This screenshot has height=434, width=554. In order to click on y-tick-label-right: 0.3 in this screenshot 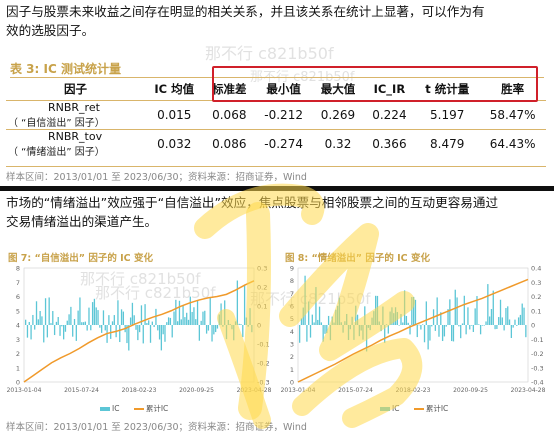, I will do `click(262, 269)`.